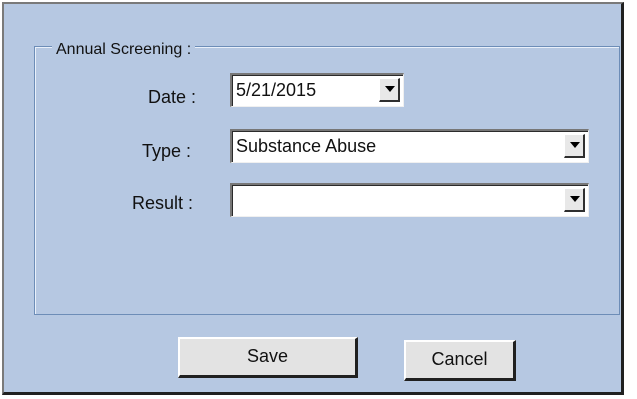  What do you see at coordinates (163, 203) in the screenshot?
I see `result-label: Result :` at bounding box center [163, 203].